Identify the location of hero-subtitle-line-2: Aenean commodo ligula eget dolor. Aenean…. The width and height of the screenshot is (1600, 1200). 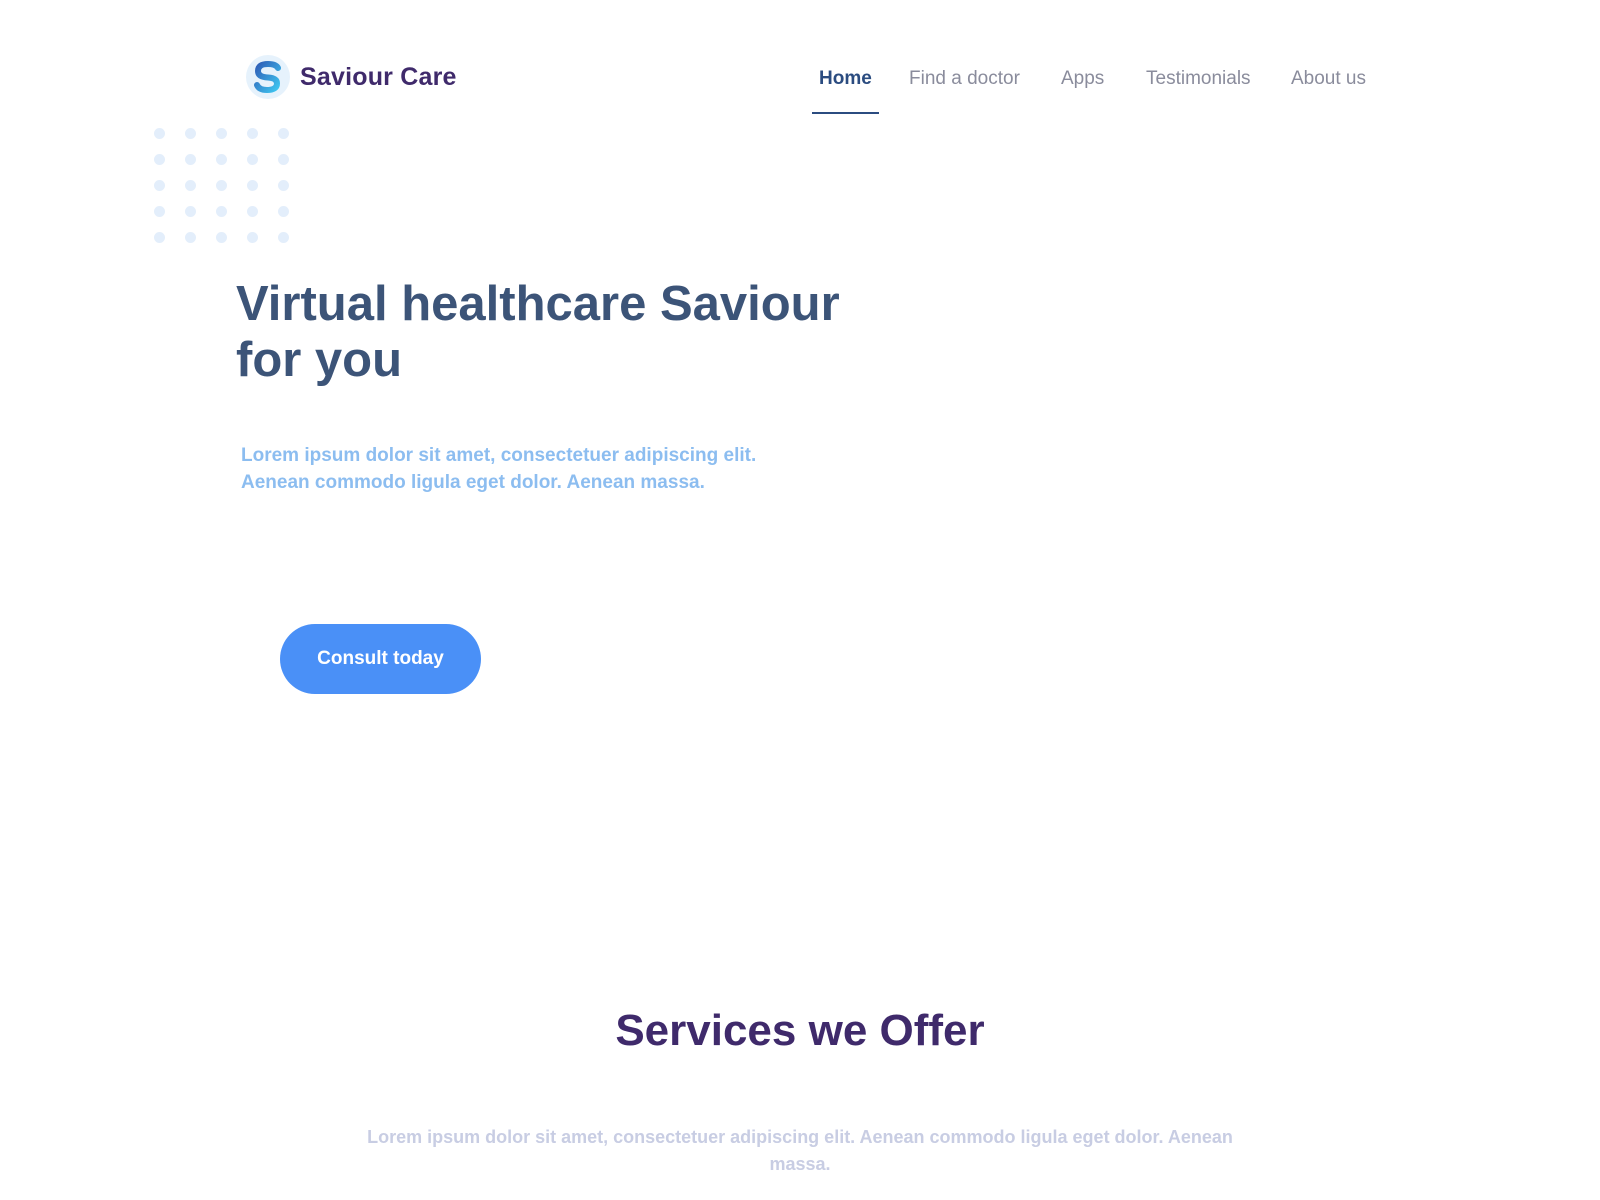
(473, 482).